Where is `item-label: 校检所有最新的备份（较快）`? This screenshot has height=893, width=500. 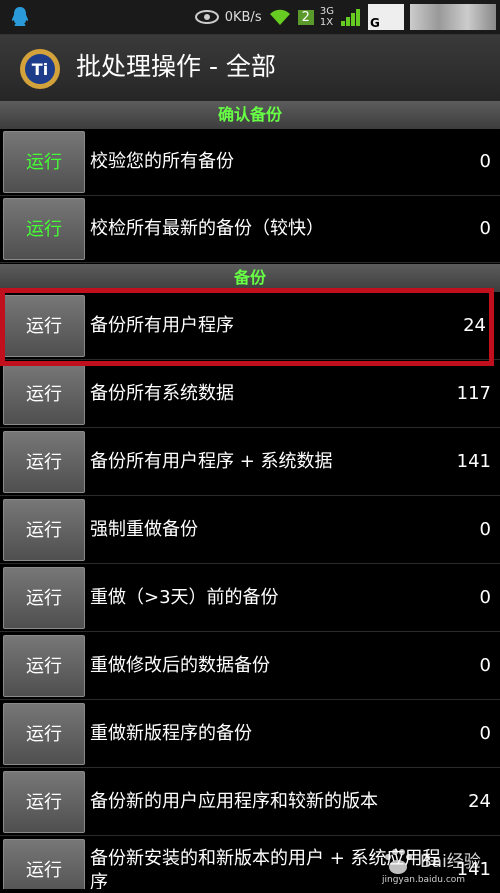
item-label: 校检所有最新的备份（较快） is located at coordinates (207, 228).